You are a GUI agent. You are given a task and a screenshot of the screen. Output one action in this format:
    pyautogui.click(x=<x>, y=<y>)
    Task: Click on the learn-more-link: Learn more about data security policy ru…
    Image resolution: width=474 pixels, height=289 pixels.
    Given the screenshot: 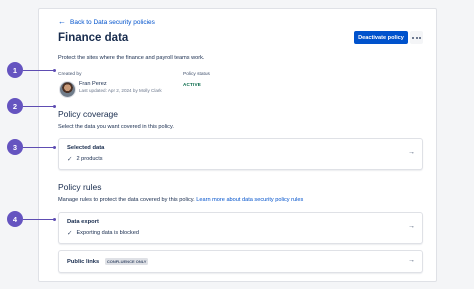 What is the action you would take?
    pyautogui.click(x=249, y=200)
    